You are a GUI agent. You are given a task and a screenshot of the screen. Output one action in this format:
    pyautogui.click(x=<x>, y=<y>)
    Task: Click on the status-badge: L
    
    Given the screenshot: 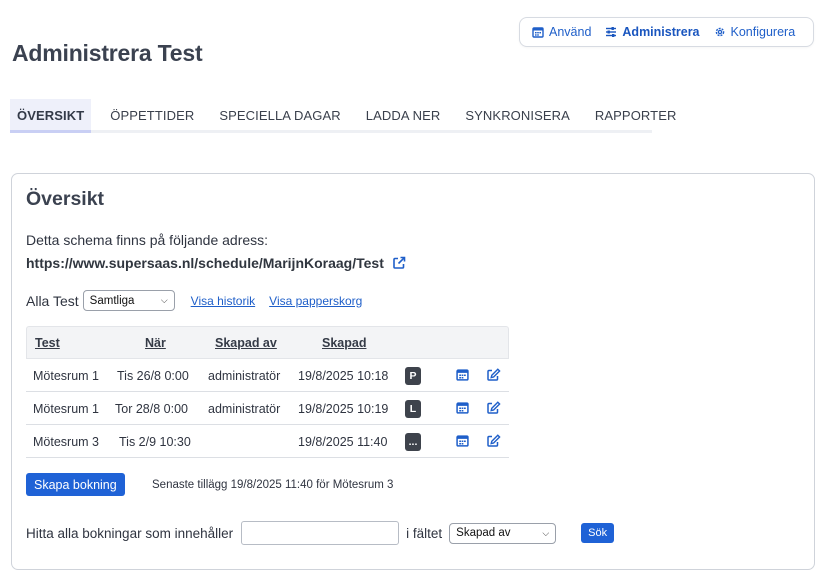 What is the action you would take?
    pyautogui.click(x=413, y=409)
    